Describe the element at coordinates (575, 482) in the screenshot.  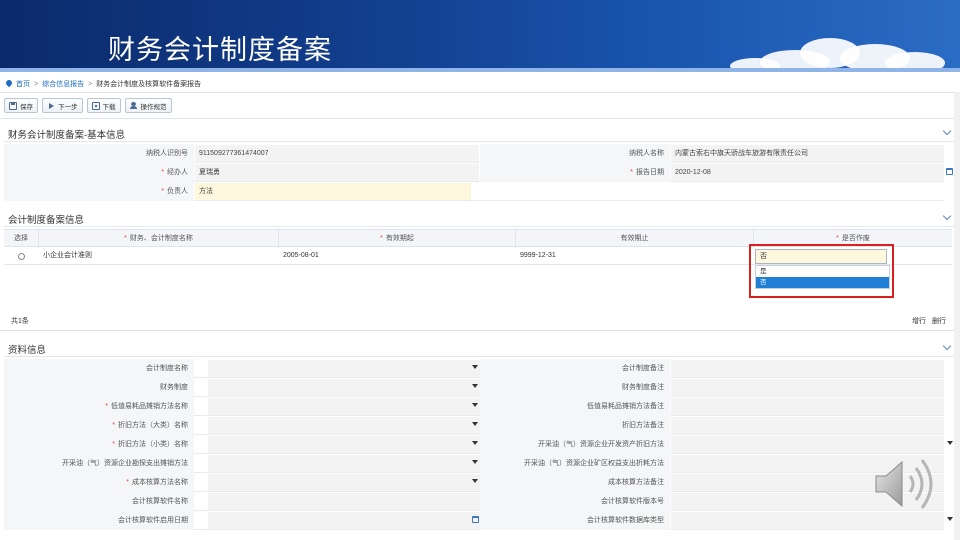
I see `materials-right-label: 成本核算方法备注` at that location.